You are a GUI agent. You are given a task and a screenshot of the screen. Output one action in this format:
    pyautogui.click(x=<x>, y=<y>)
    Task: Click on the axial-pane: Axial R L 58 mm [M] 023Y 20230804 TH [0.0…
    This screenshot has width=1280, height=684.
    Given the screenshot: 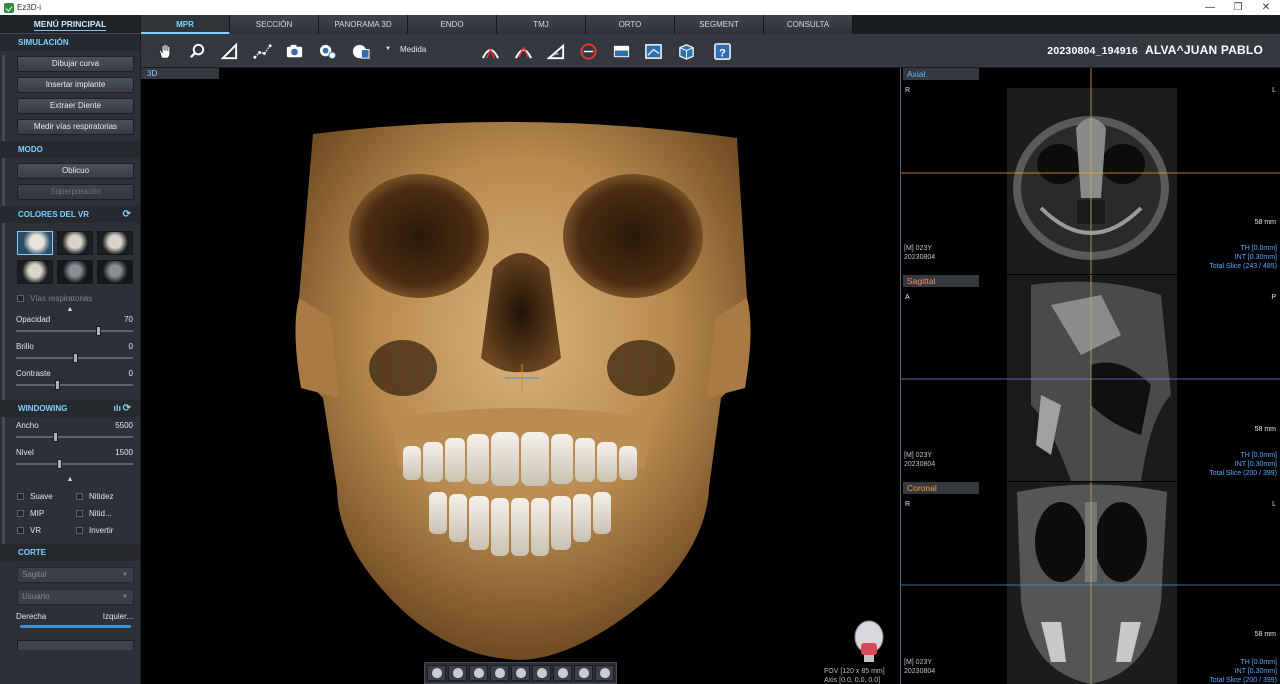 What is the action you would take?
    pyautogui.click(x=1090, y=171)
    